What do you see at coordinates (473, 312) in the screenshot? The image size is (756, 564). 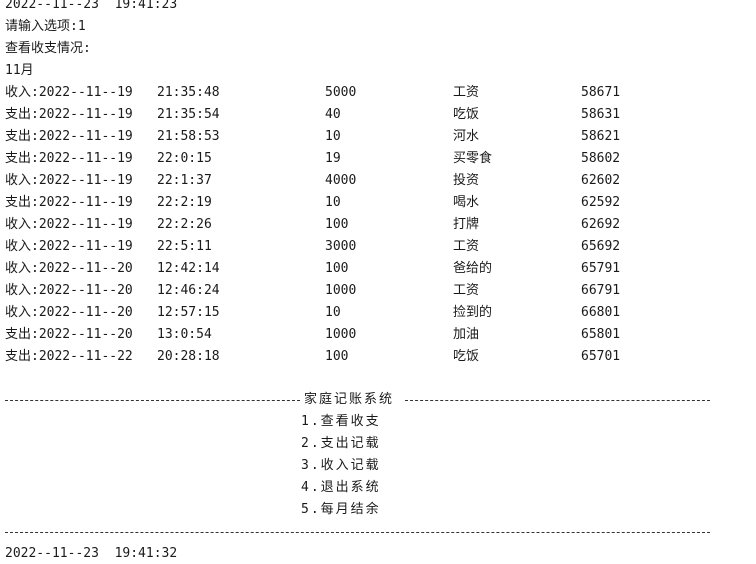 I see `record-note: 捡到的` at bounding box center [473, 312].